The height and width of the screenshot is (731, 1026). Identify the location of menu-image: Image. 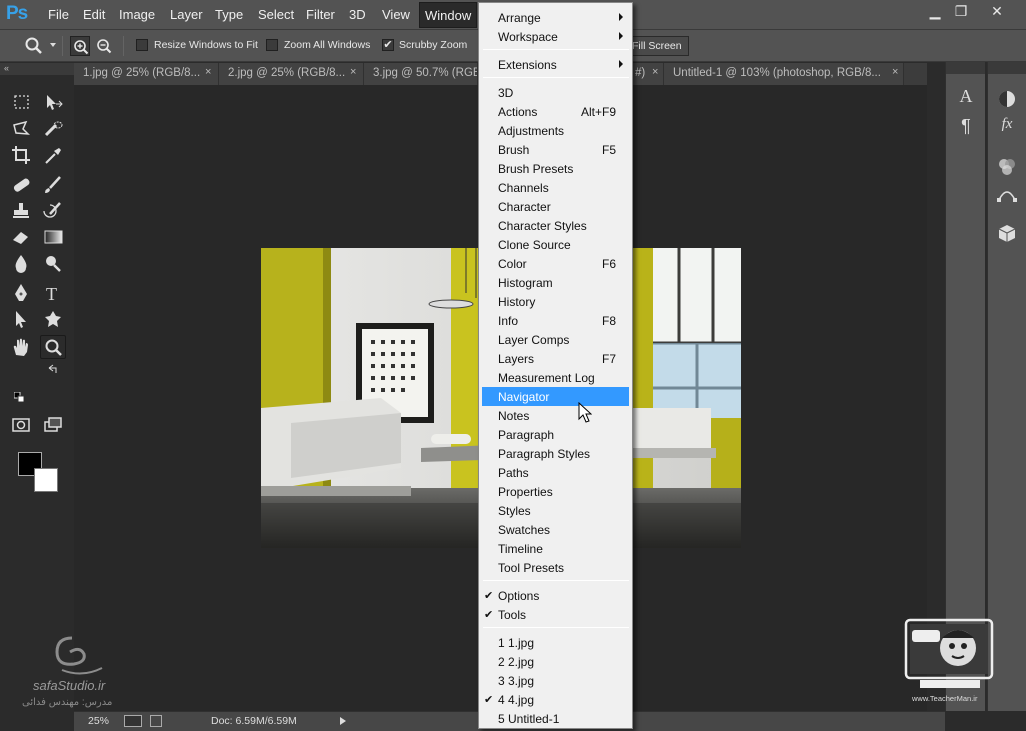
(137, 14).